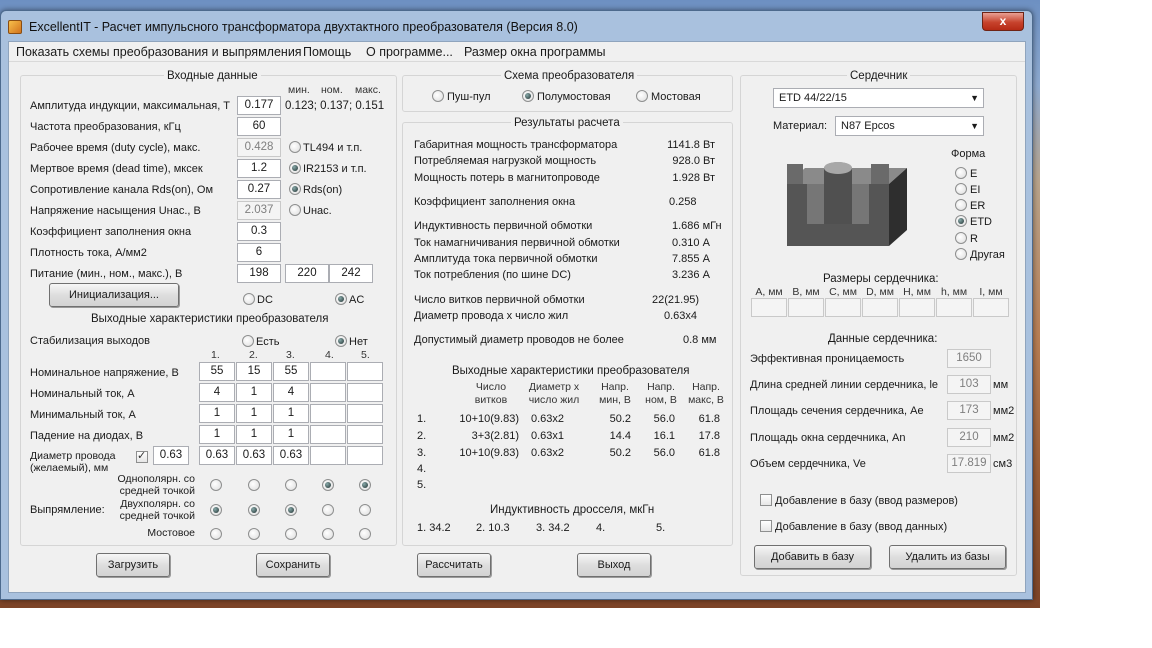 Image resolution: width=1152 pixels, height=648 pixels. Describe the element at coordinates (843, 307) in the screenshot. I see `dim-c-input` at that location.